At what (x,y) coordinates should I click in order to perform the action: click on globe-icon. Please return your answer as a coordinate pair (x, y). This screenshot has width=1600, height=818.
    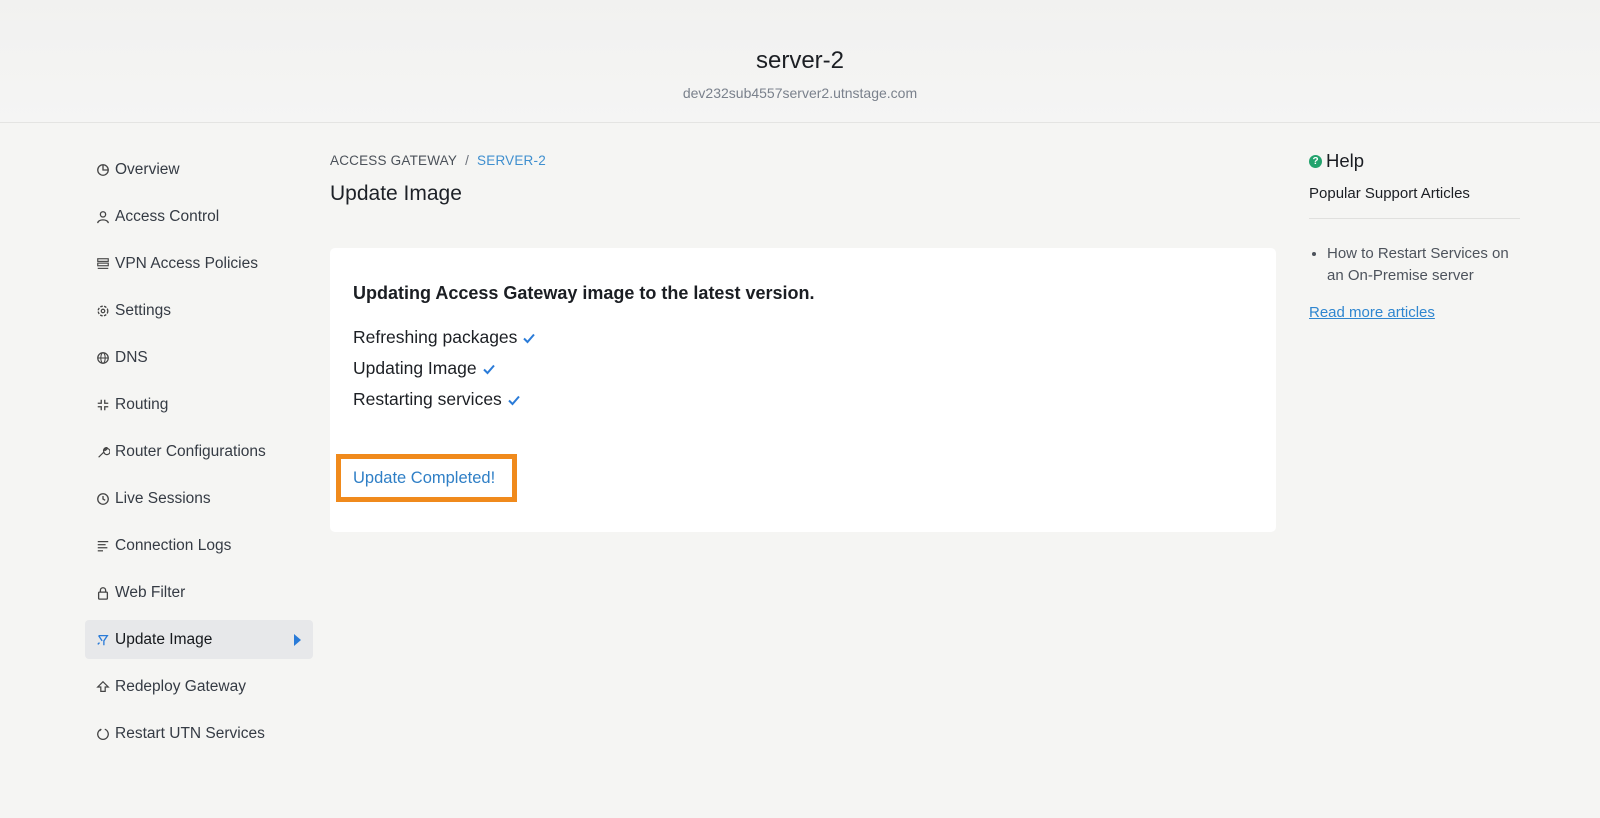
    Looking at the image, I should click on (103, 358).